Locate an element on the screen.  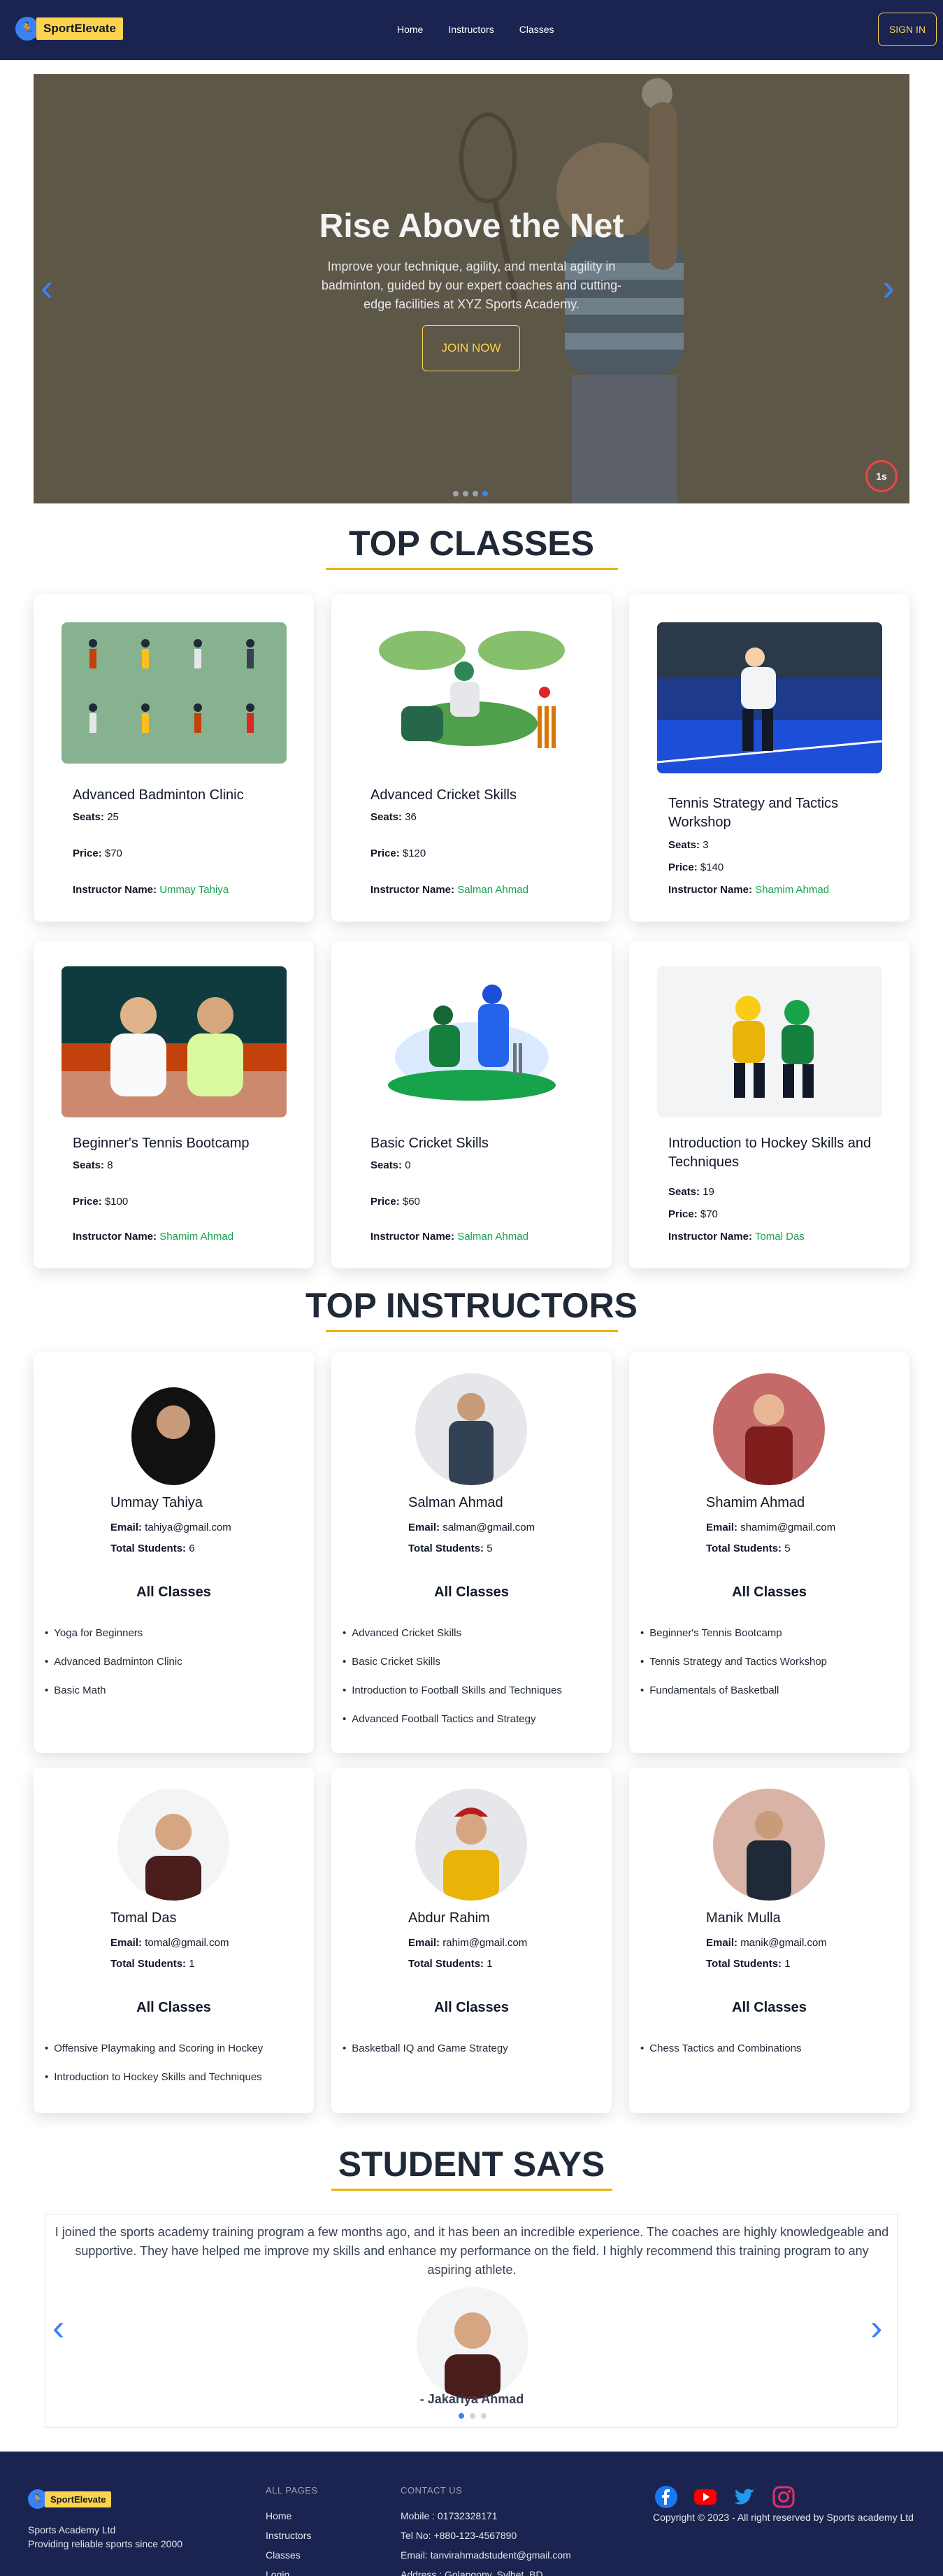
class-price: Price: $70 is located at coordinates (97, 853).